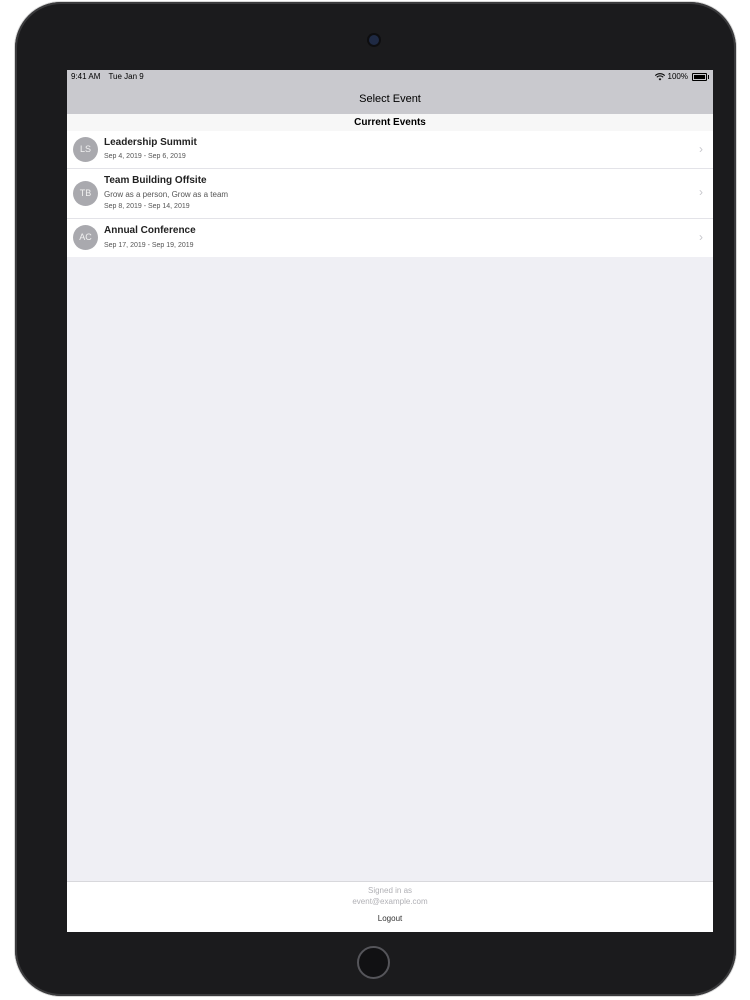 The height and width of the screenshot is (1000, 750). Describe the element at coordinates (677, 76) in the screenshot. I see `battery-percent: 100%` at that location.